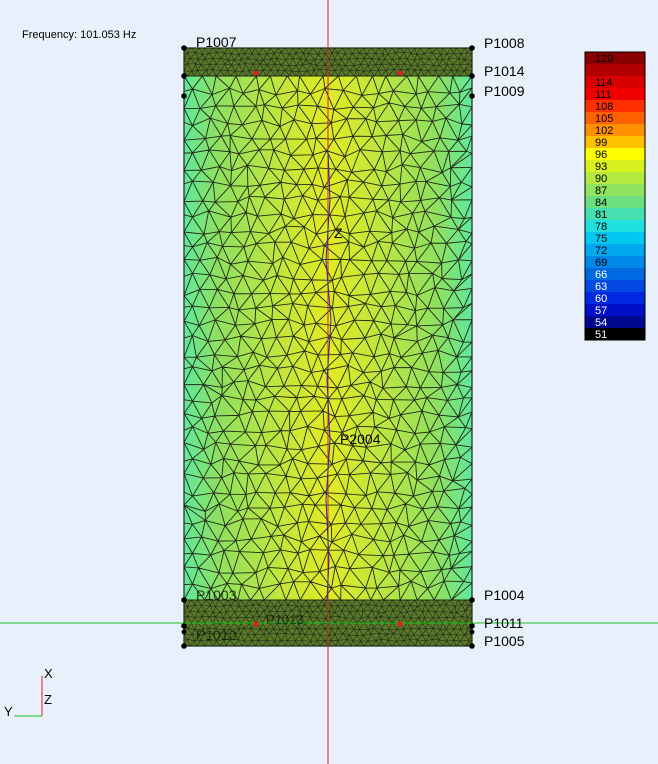 Image resolution: width=658 pixels, height=764 pixels. I want to click on point-label-p1008: P1008, so click(504, 43).